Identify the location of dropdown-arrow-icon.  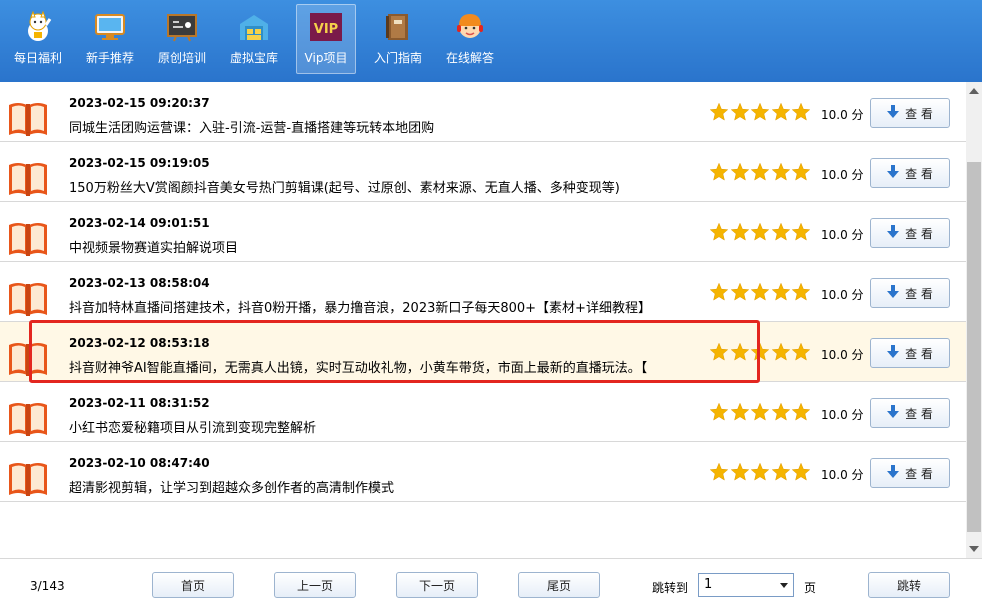
(784, 585).